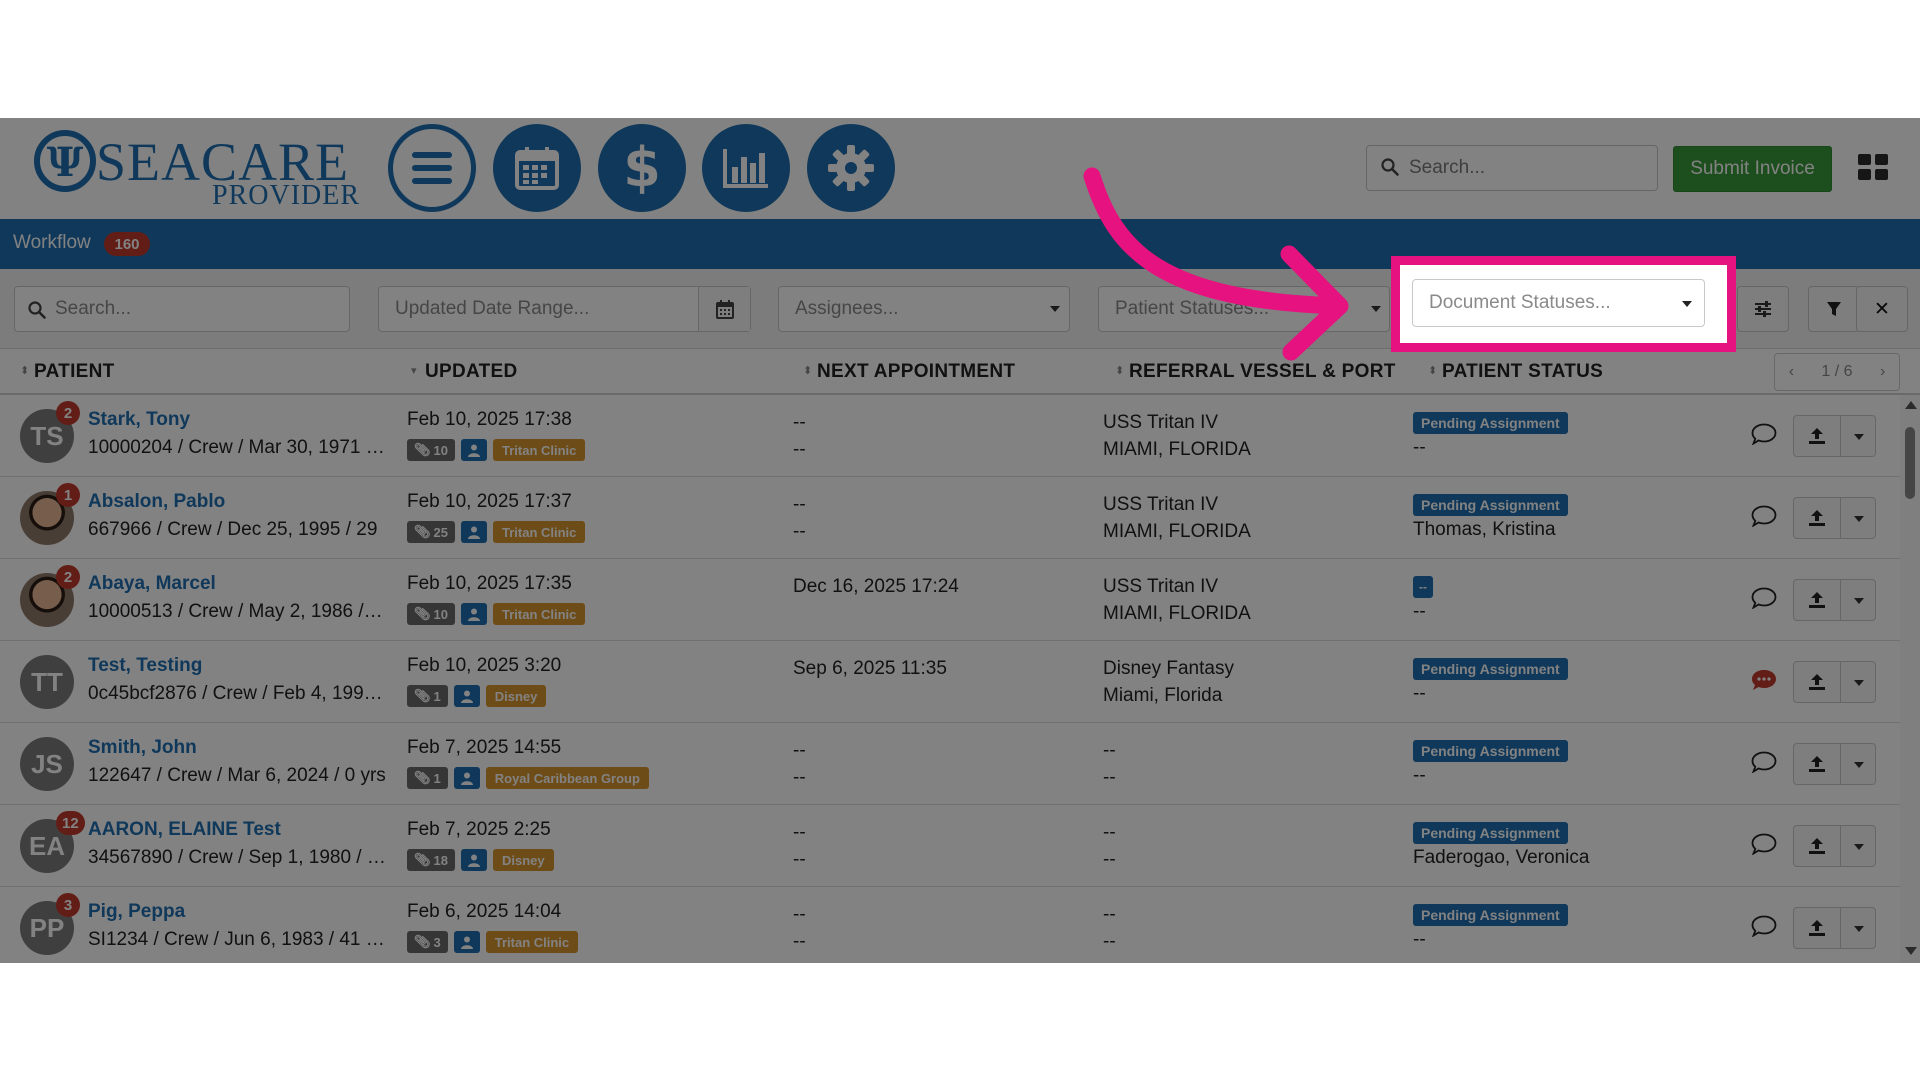 Image resolution: width=1920 pixels, height=1080 pixels. I want to click on assignee: --, so click(1419, 775).